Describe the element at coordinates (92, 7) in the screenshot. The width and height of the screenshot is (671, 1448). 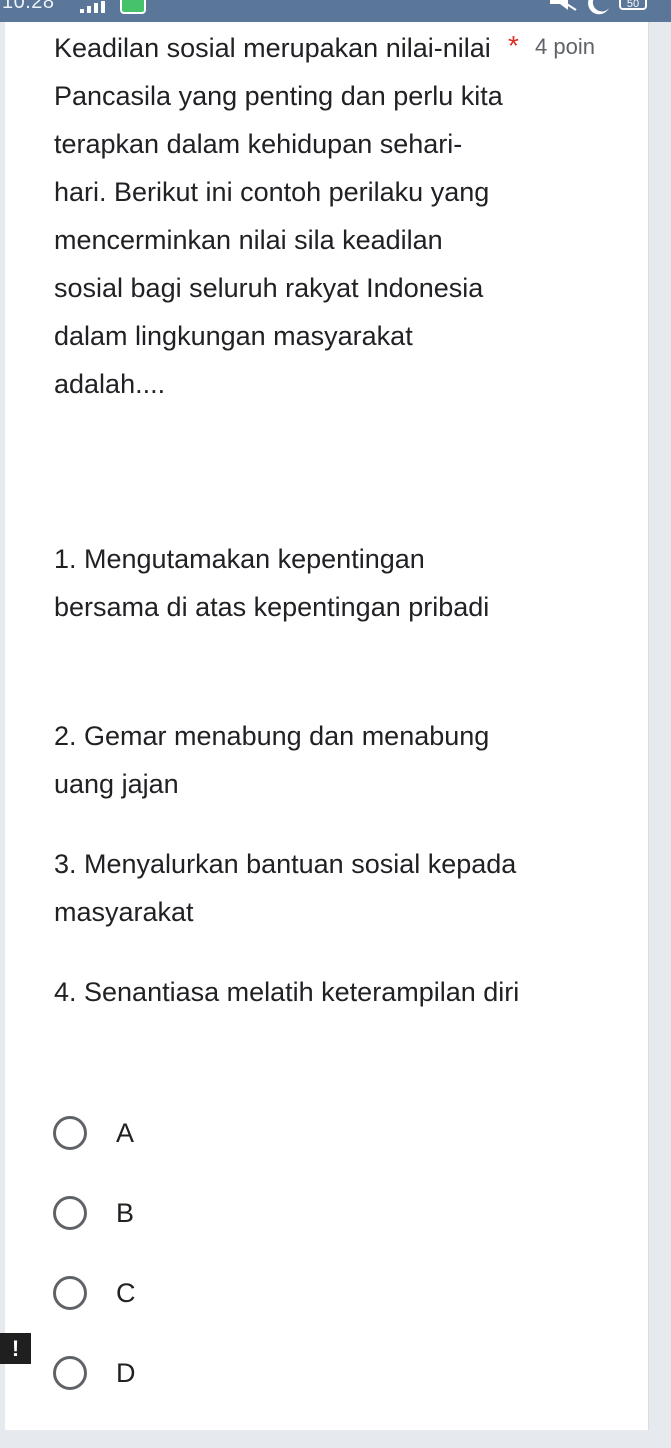
I see `signal-icon` at that location.